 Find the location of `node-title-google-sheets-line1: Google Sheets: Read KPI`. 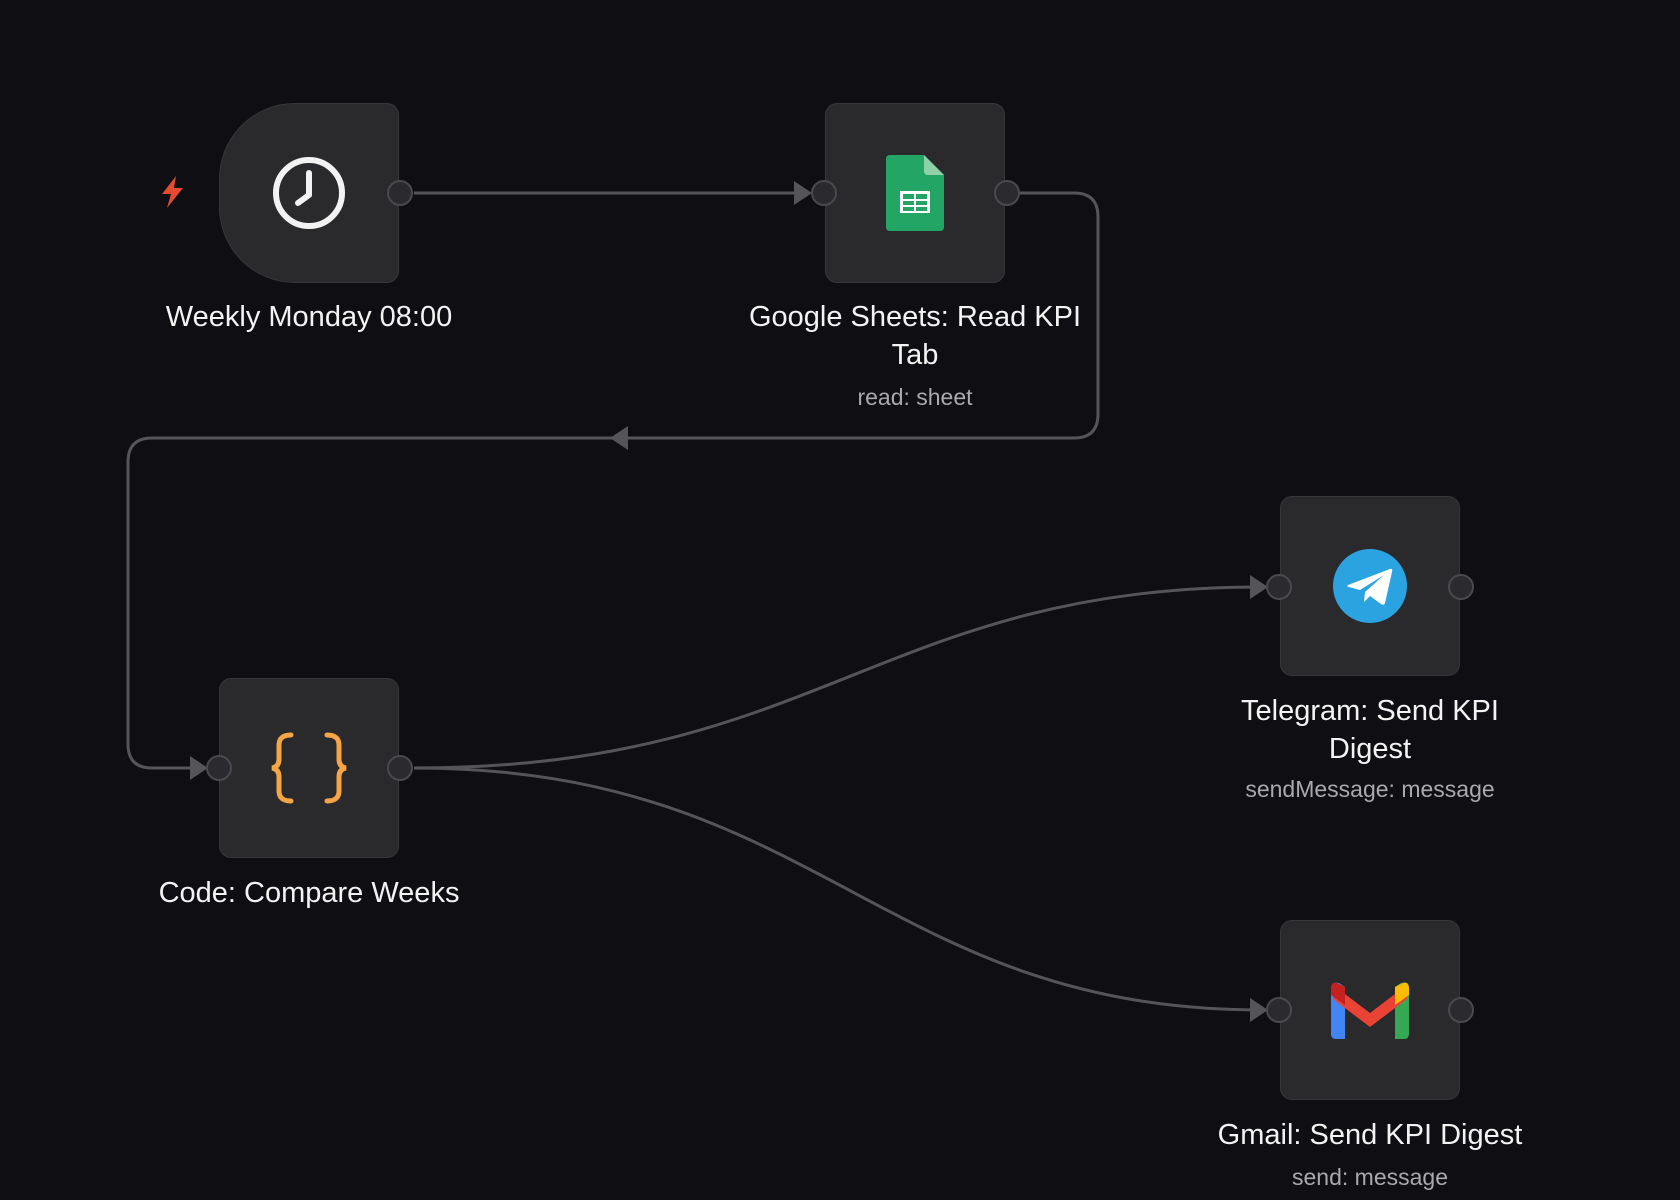

node-title-google-sheets-line1: Google Sheets: Read KPI is located at coordinates (915, 317).